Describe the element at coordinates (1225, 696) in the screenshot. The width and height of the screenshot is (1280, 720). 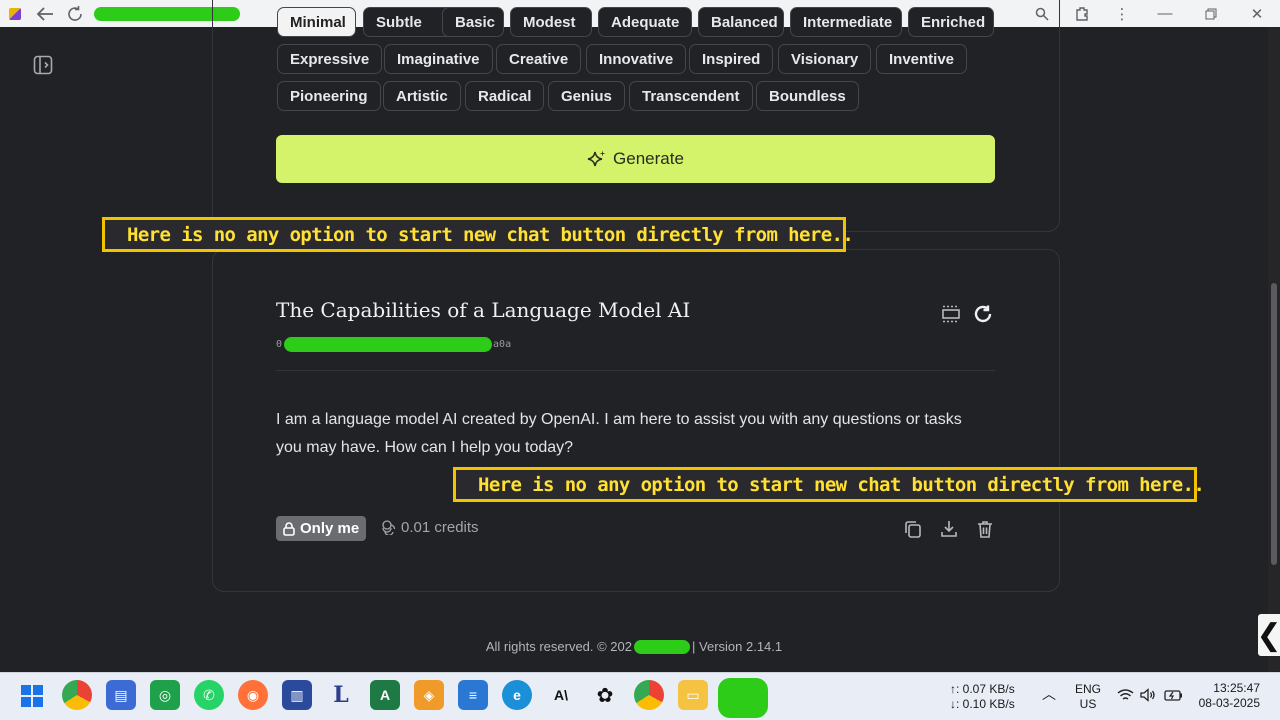
I see `clock: 13:25:47 08-03-2025` at that location.